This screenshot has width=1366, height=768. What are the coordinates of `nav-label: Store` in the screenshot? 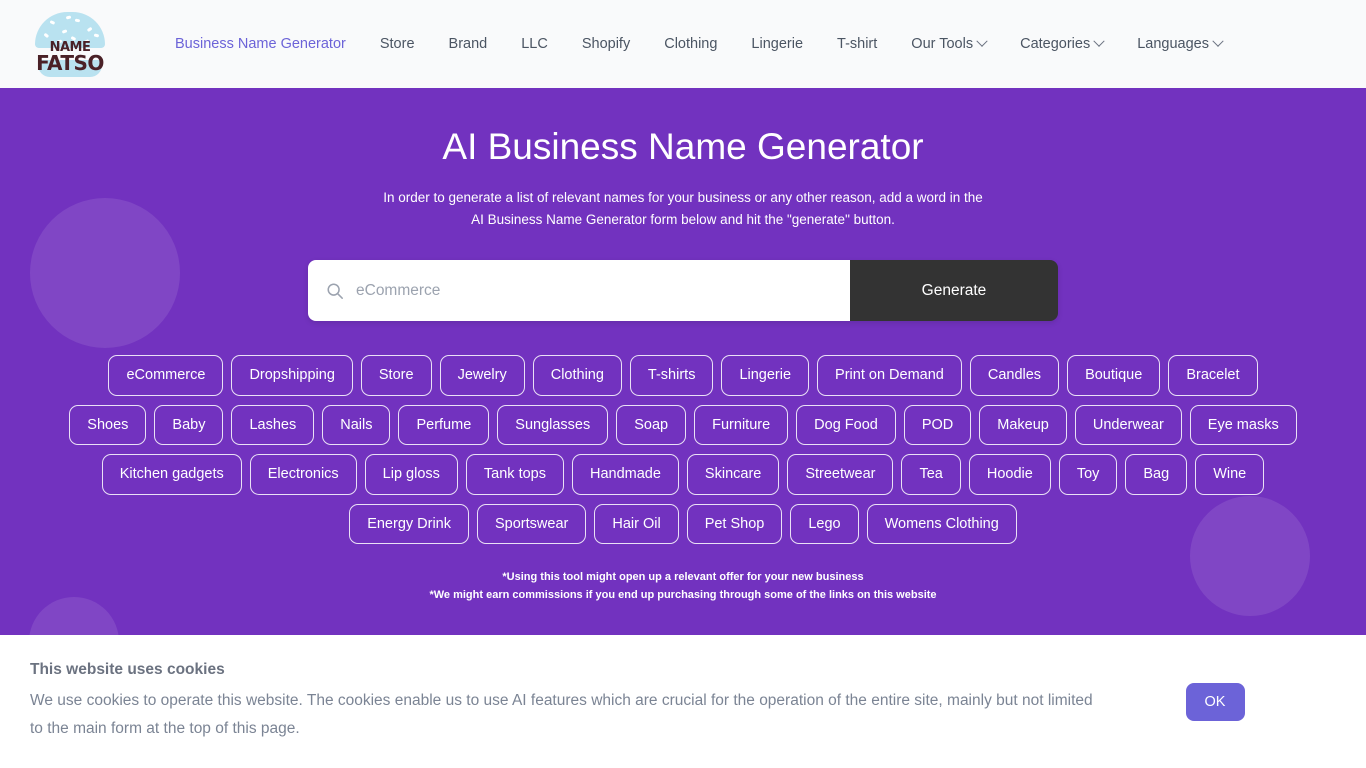 It's located at (397, 44).